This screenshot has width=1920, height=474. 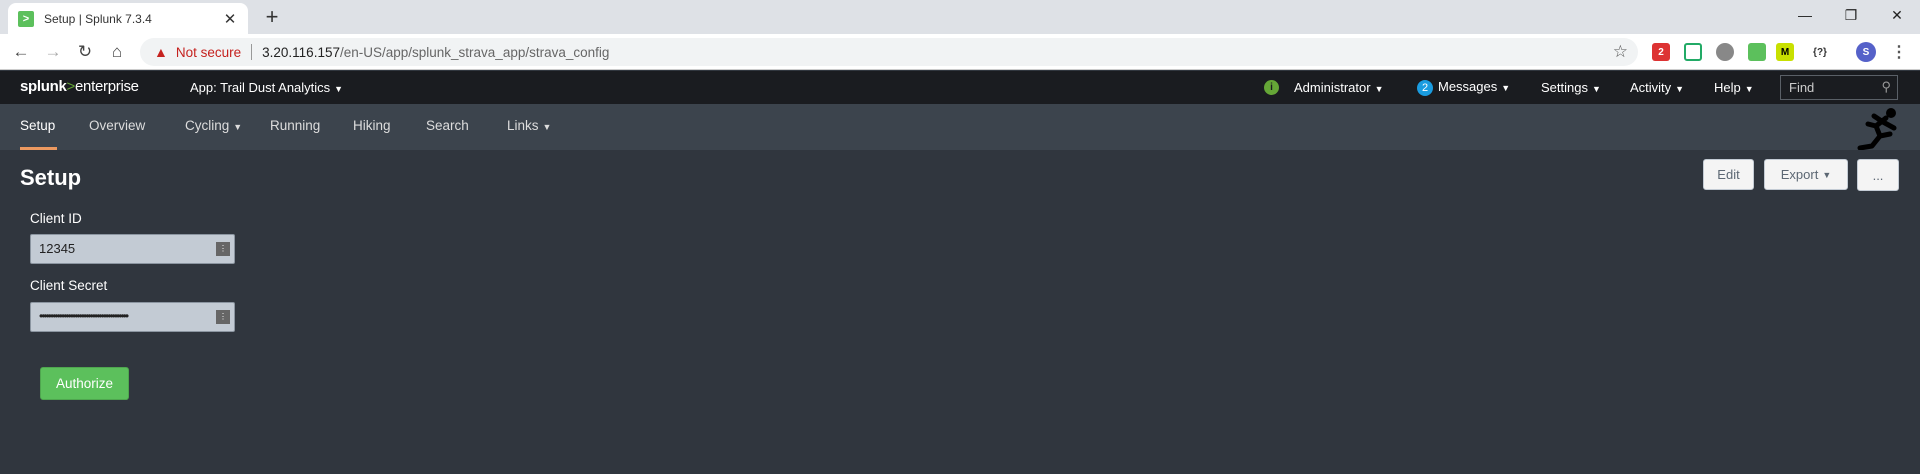 What do you see at coordinates (37, 125) in the screenshot?
I see `nav-setup: Setup` at bounding box center [37, 125].